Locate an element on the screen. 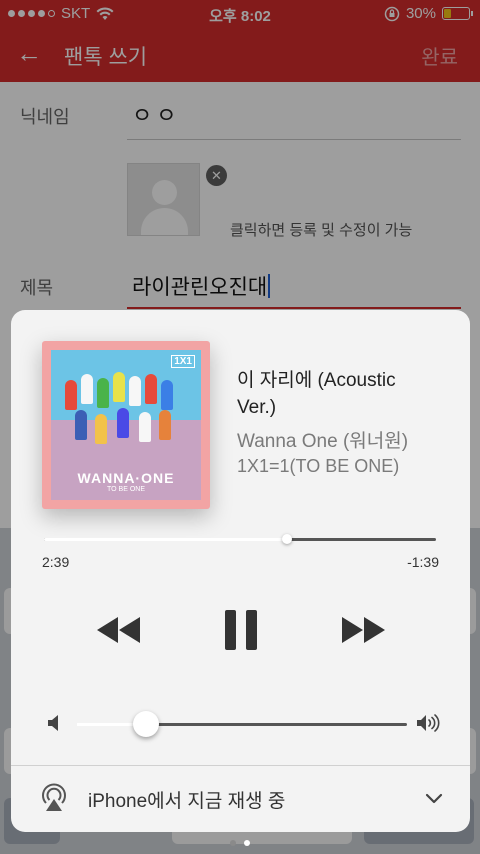 This screenshot has height=854, width=480. chevron-down-icon is located at coordinates (434, 798).